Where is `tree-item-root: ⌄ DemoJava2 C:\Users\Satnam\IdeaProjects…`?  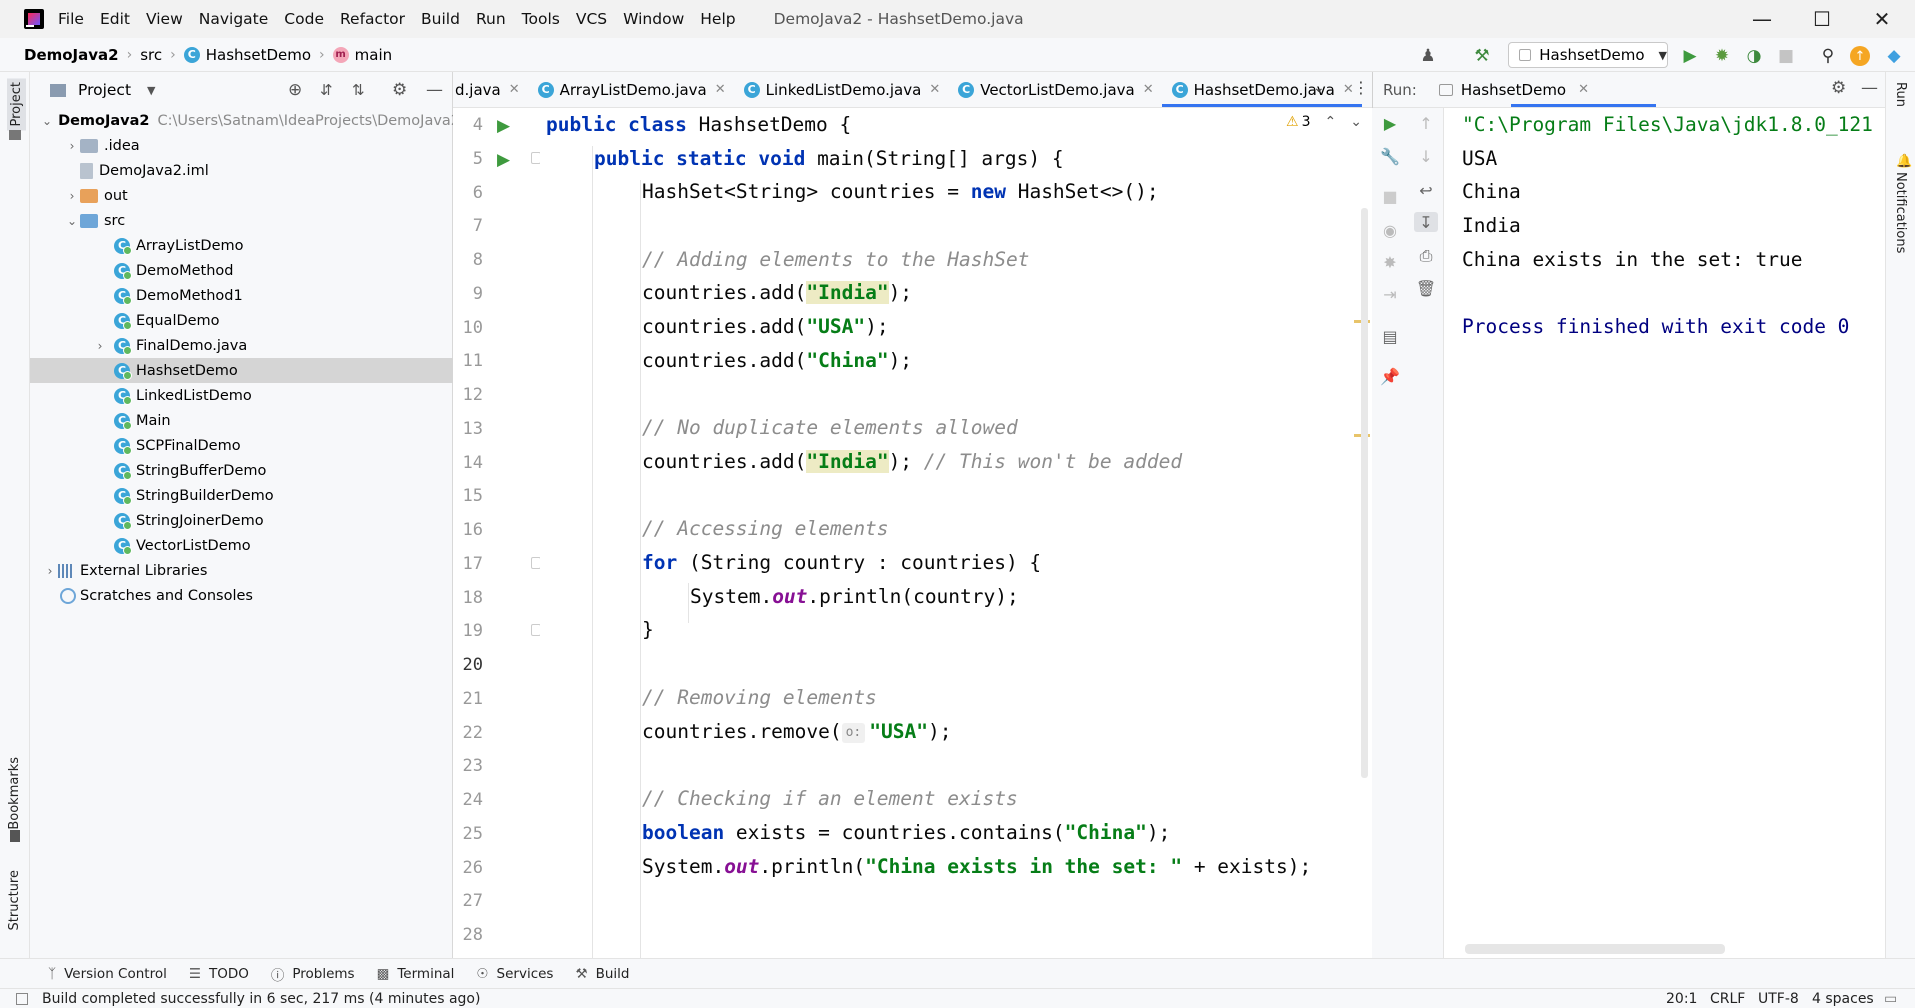 tree-item-root: ⌄ DemoJava2 C:\Users\Satnam\IdeaProjects… is located at coordinates (241, 120).